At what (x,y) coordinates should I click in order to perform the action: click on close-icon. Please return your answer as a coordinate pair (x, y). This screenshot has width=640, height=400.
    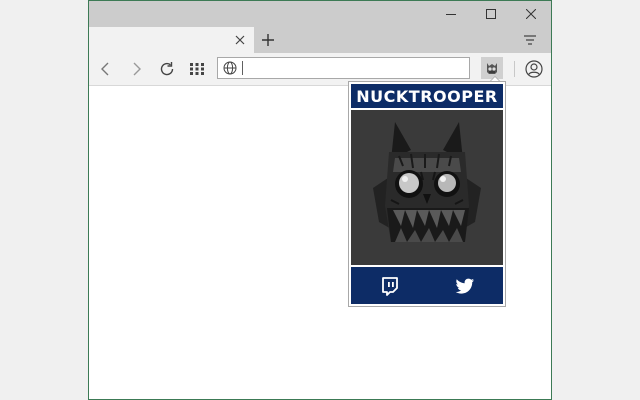
    Looking at the image, I should click on (531, 14).